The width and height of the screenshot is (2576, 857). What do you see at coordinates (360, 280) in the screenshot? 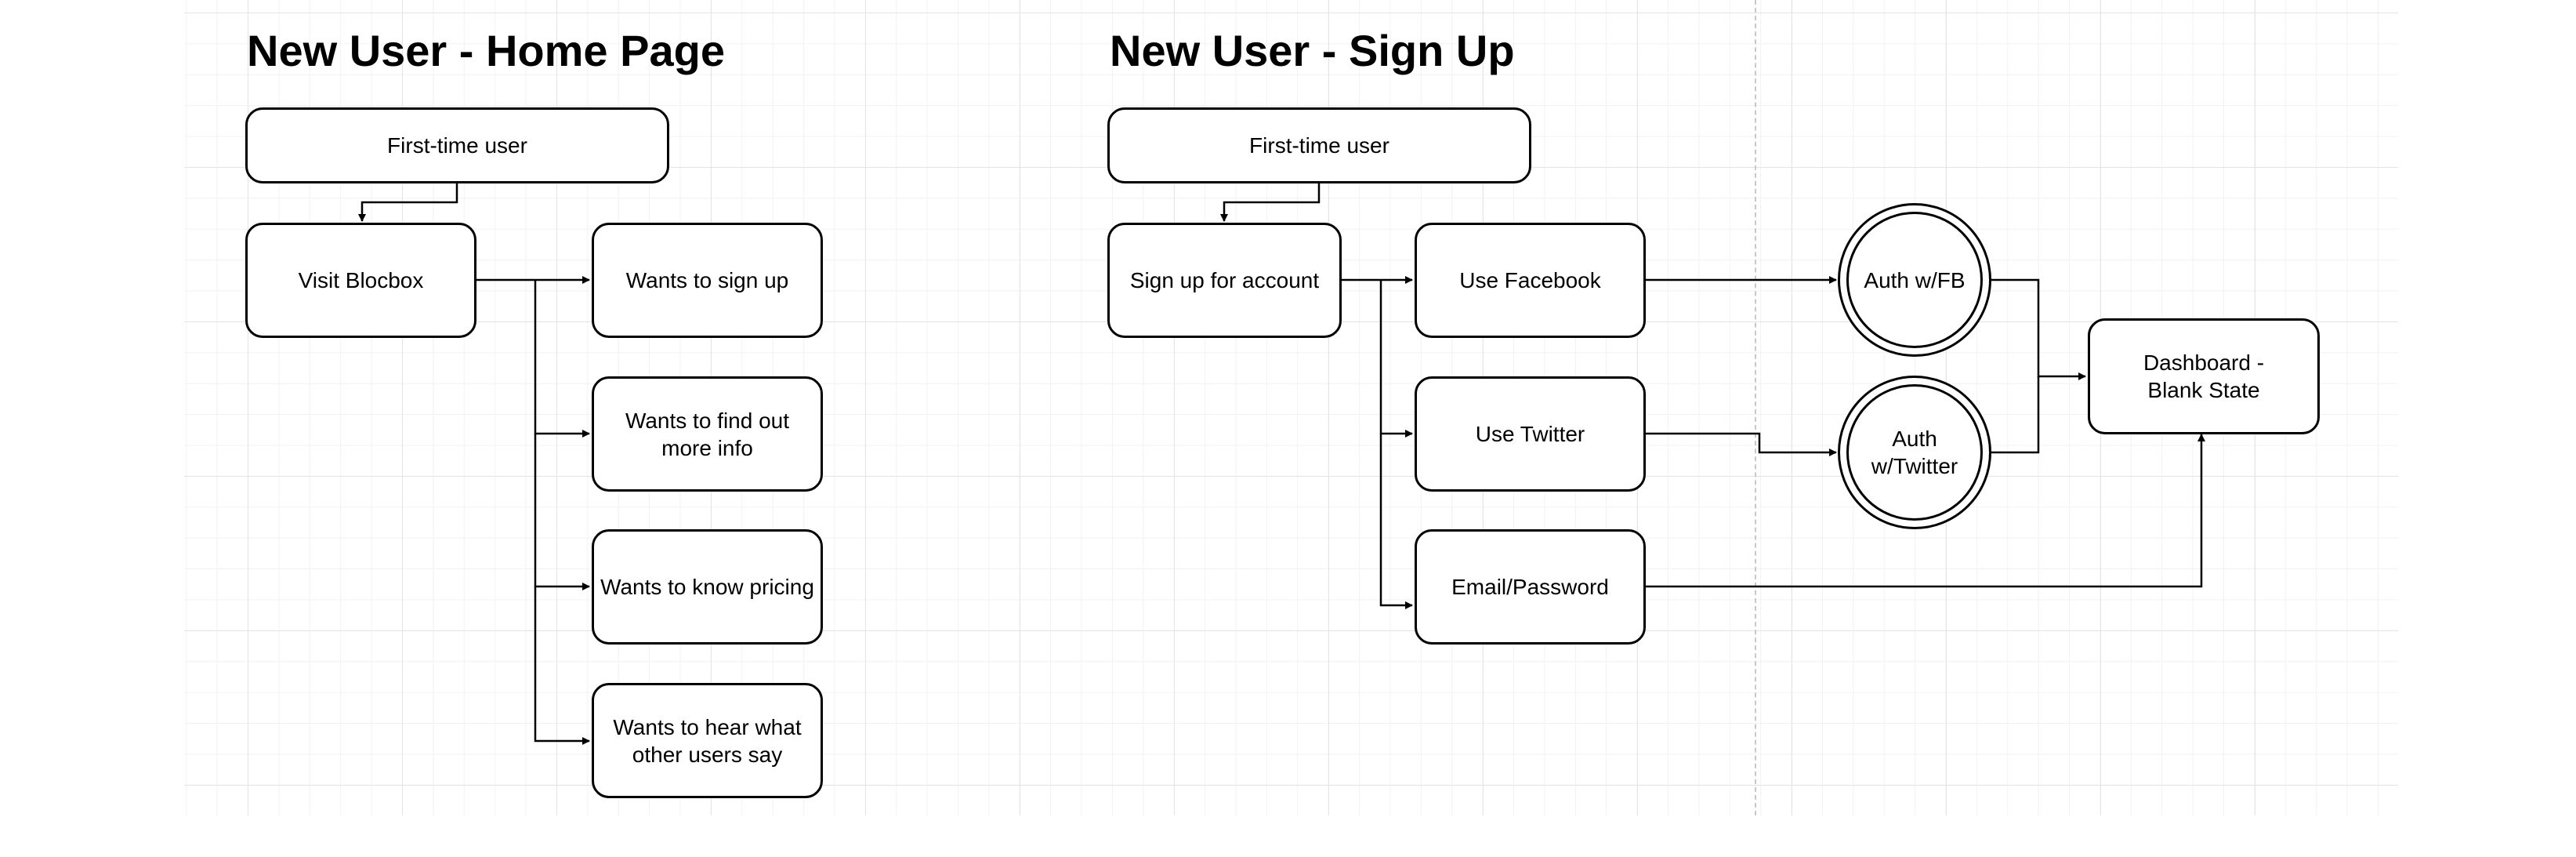
I see `visit-blocbox-node: Visit Blocbox` at bounding box center [360, 280].